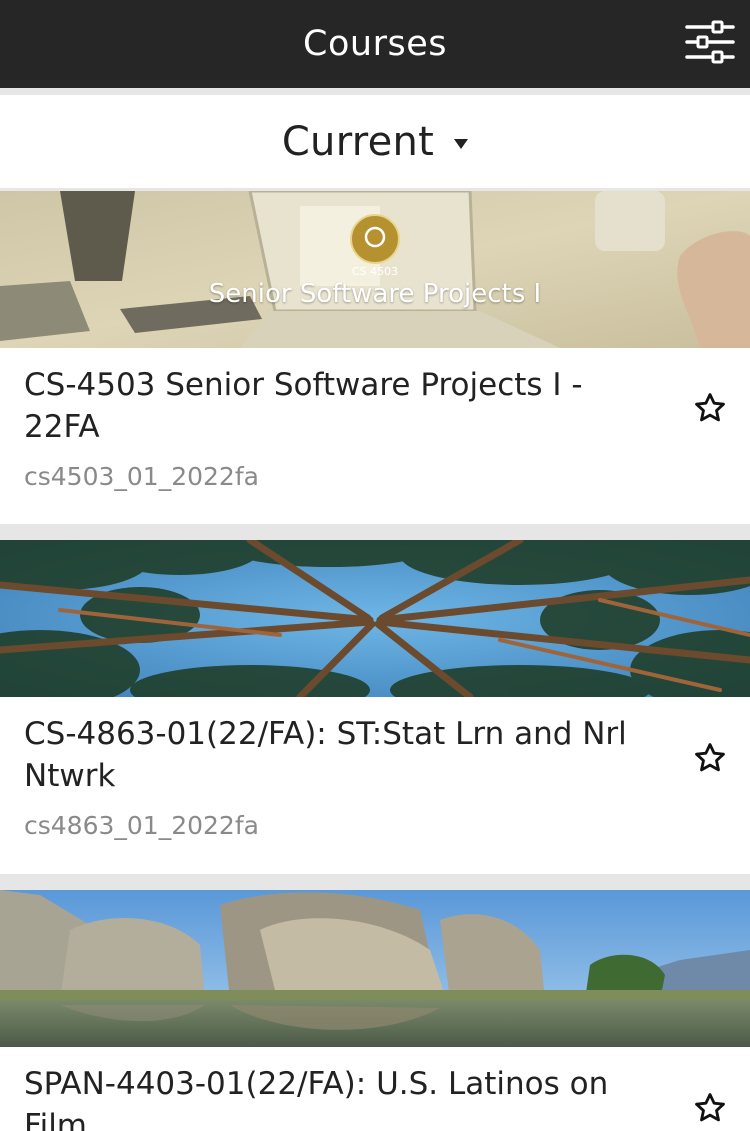 This screenshot has height=1131, width=750. I want to click on caret-down-icon, so click(461, 143).